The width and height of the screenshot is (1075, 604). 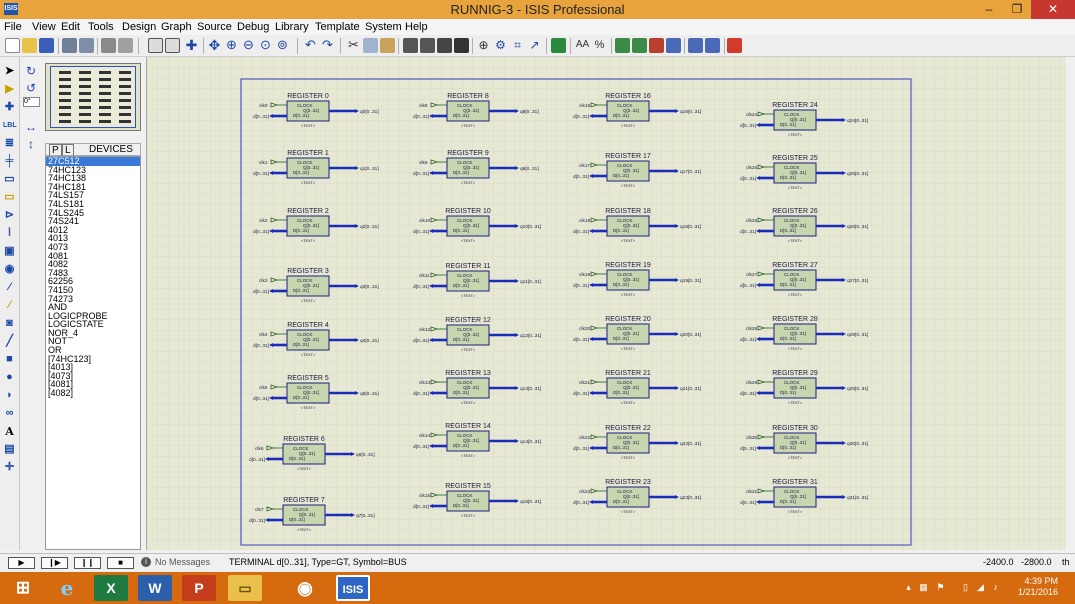 I want to click on bill-of-materials-icon, so click(x=695, y=45).